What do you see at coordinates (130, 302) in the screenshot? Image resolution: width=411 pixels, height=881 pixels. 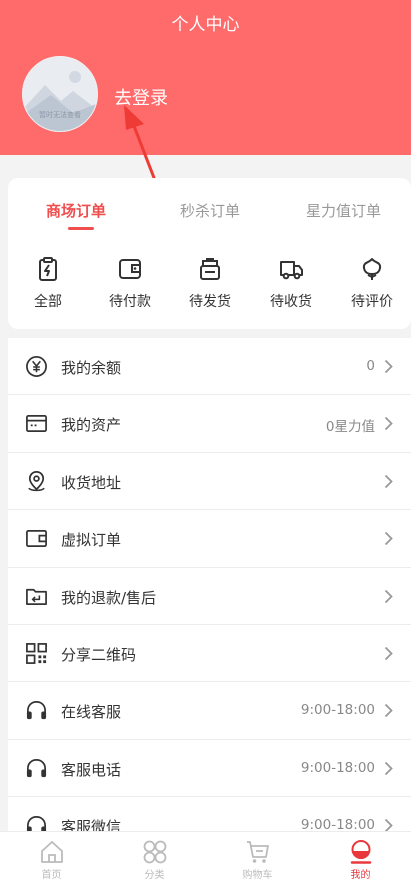 I see `order-status-label: 待付款` at bounding box center [130, 302].